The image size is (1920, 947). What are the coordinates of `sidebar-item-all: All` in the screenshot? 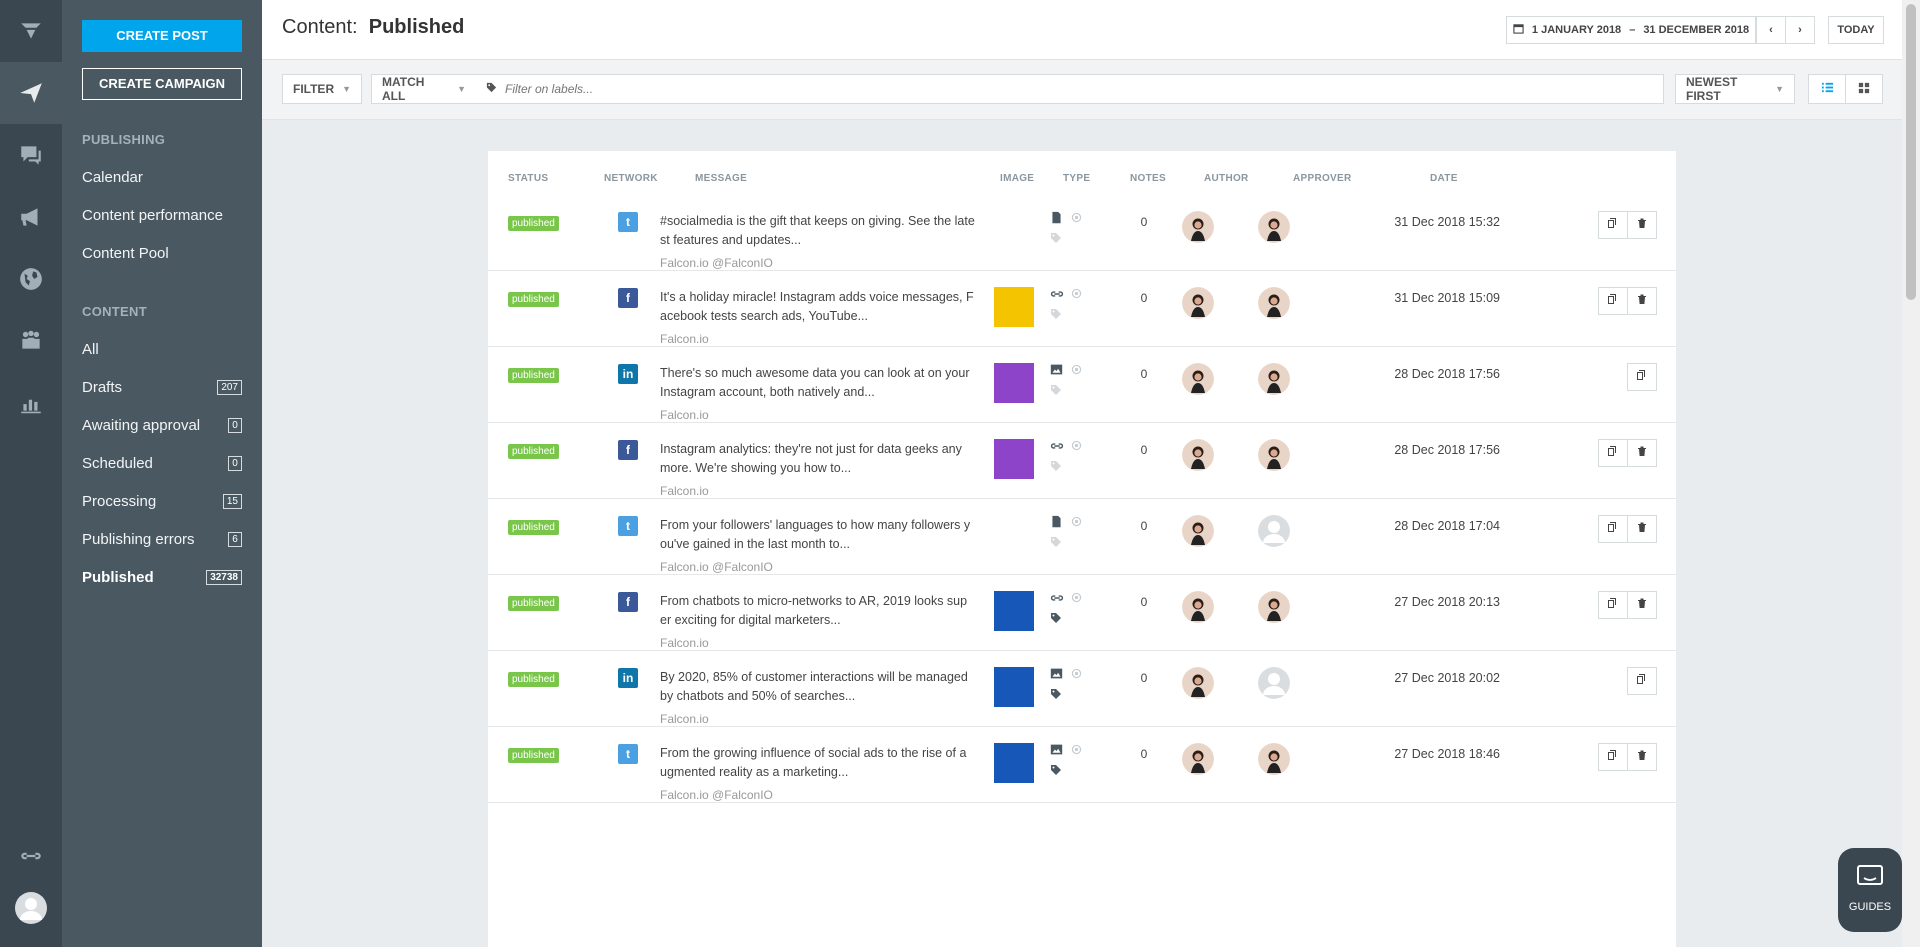 It's located at (162, 349).